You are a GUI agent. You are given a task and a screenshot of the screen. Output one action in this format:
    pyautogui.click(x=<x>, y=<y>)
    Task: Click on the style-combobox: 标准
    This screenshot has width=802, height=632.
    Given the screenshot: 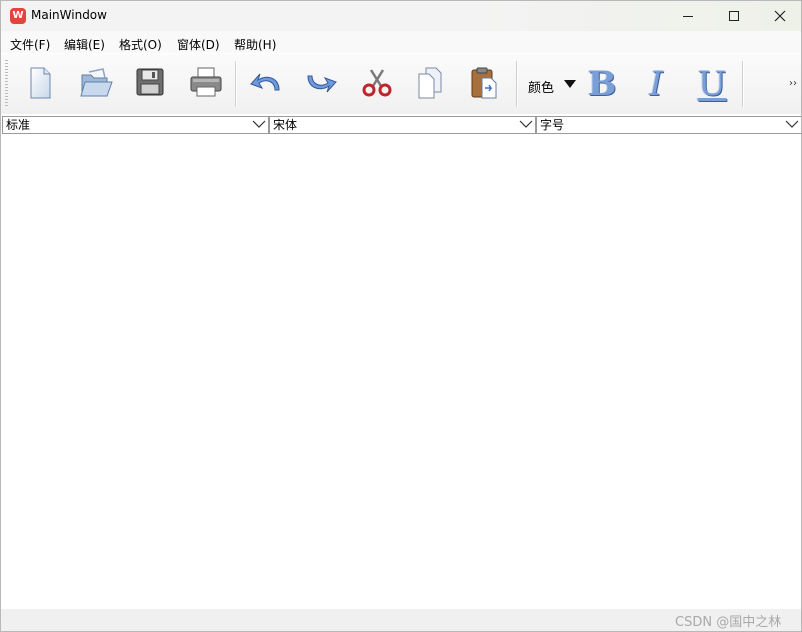 What is the action you would take?
    pyautogui.click(x=135, y=125)
    